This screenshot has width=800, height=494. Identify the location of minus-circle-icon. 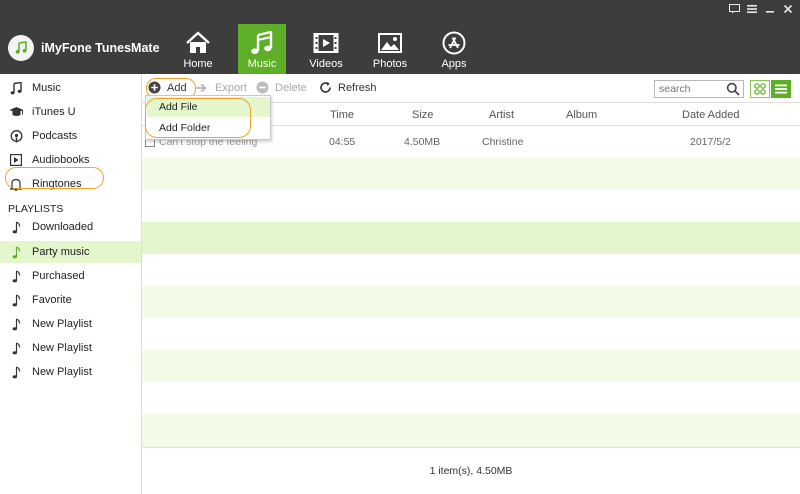
(262, 87).